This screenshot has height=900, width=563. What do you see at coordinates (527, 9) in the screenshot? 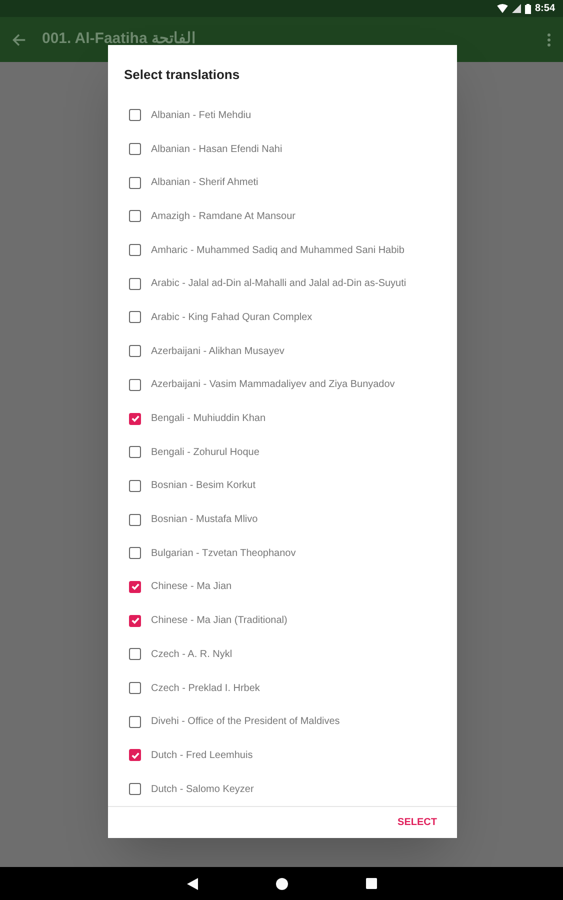
I see `battery-icon` at bounding box center [527, 9].